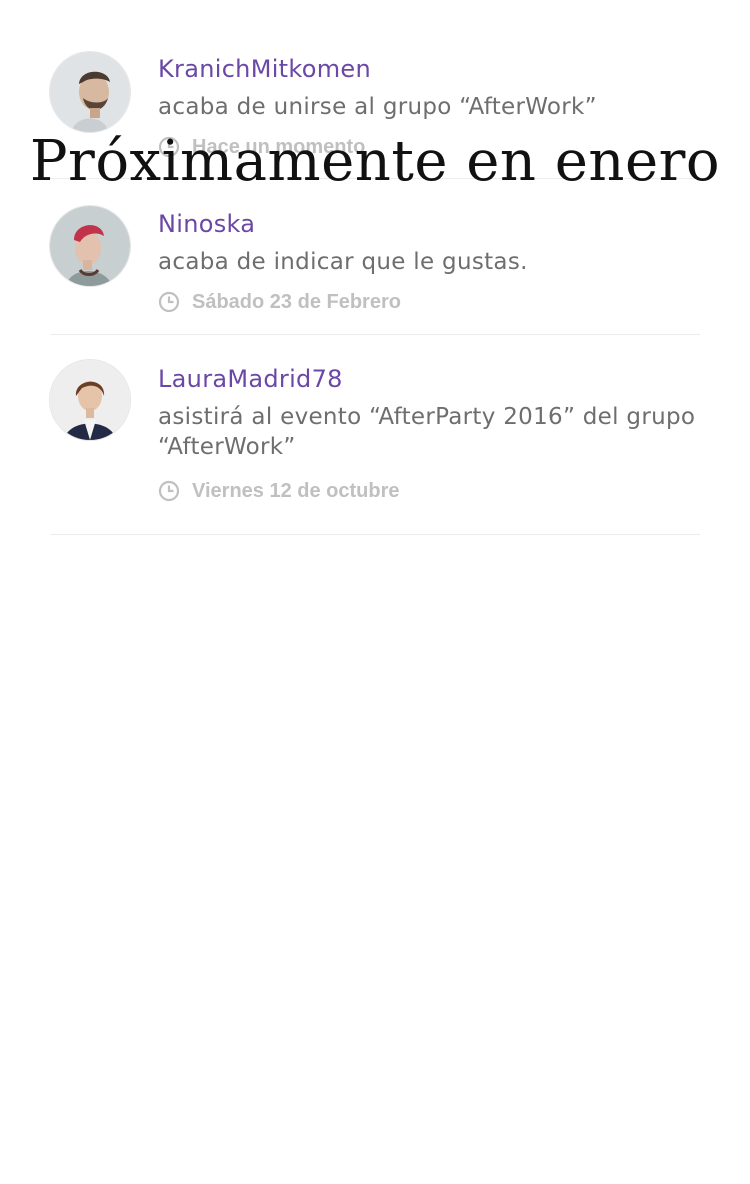  What do you see at coordinates (375, 161) in the screenshot?
I see `coming-soon-banner: Próximamente en enero` at bounding box center [375, 161].